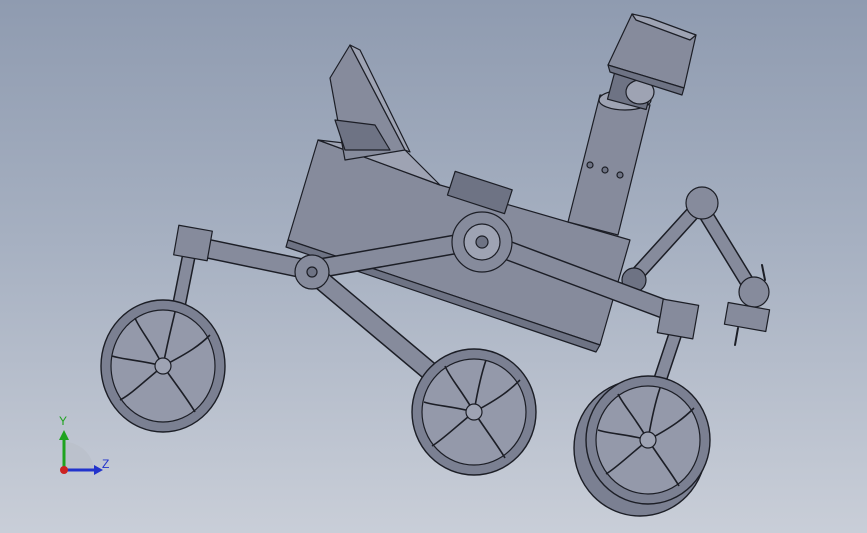 The image size is (867, 533). What do you see at coordinates (612, 147) in the screenshot?
I see `camera-mast` at bounding box center [612, 147].